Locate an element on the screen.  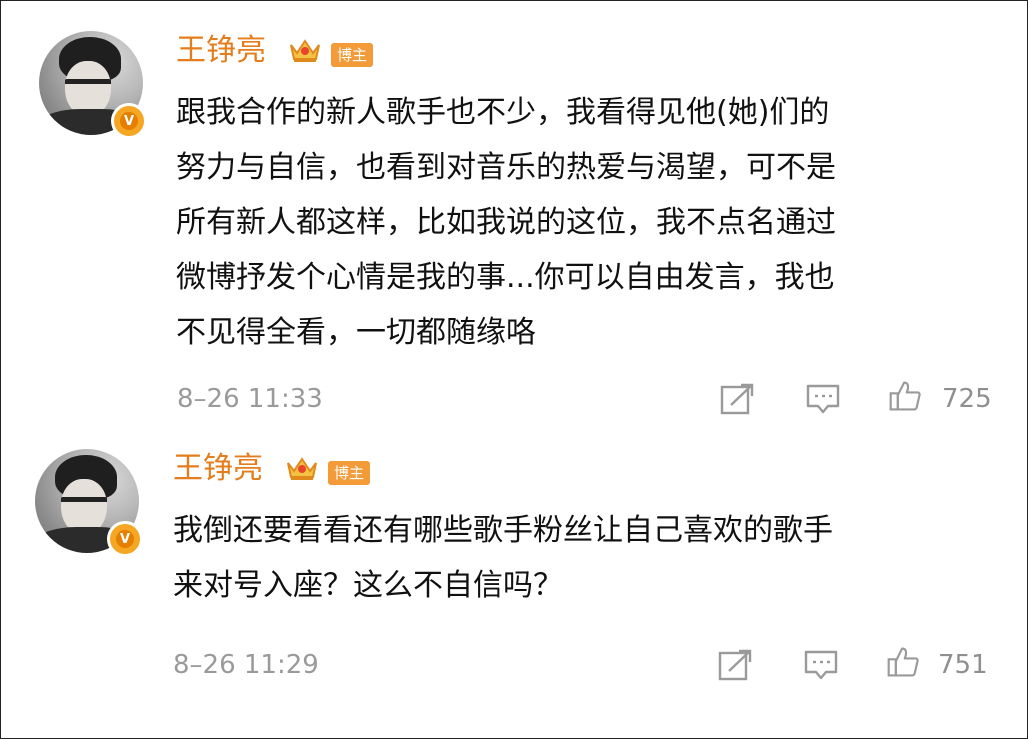
comment-text-line: 努力与自信，也看到对音乐的热爱与渴望，可不是 is located at coordinates (506, 167).